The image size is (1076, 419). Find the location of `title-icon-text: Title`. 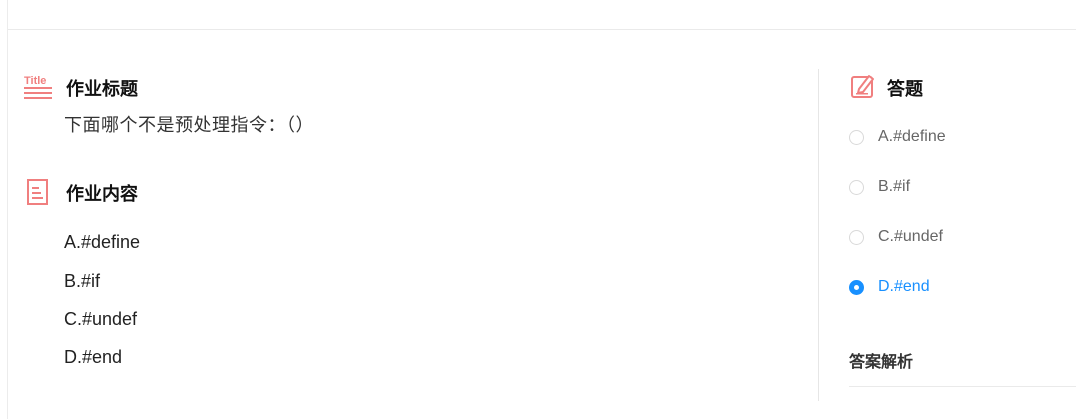

title-icon-text: Title is located at coordinates (35, 81).